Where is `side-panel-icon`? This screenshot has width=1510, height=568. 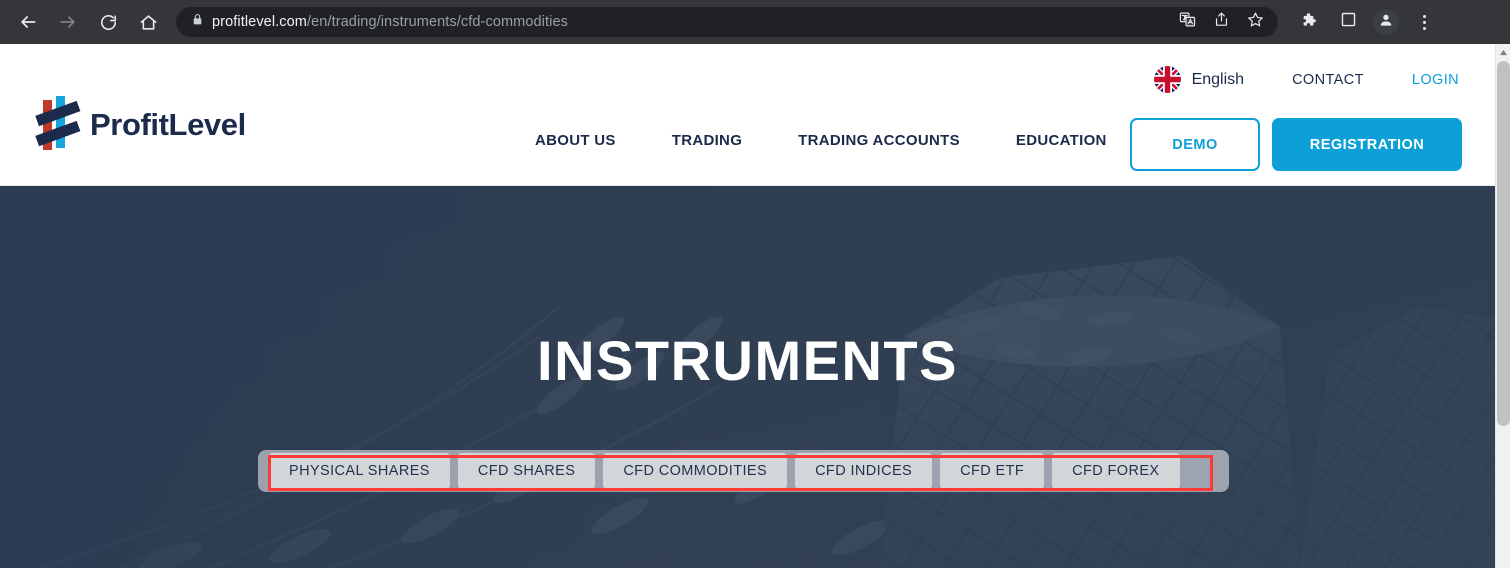
side-panel-icon is located at coordinates (1348, 22).